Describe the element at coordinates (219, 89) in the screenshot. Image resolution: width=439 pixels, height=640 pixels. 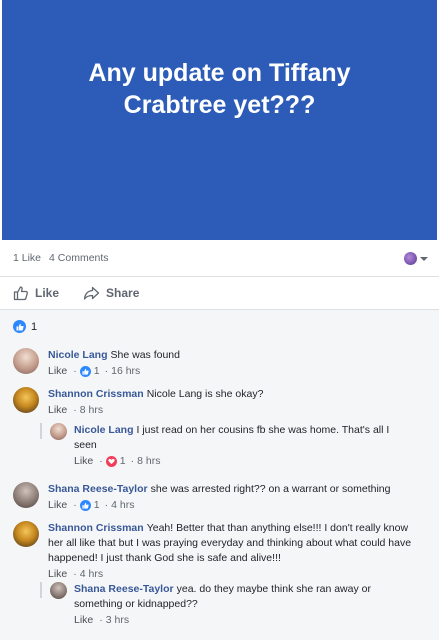
I see `banner-text: Any update on Tiffany Crabtree yet???` at that location.